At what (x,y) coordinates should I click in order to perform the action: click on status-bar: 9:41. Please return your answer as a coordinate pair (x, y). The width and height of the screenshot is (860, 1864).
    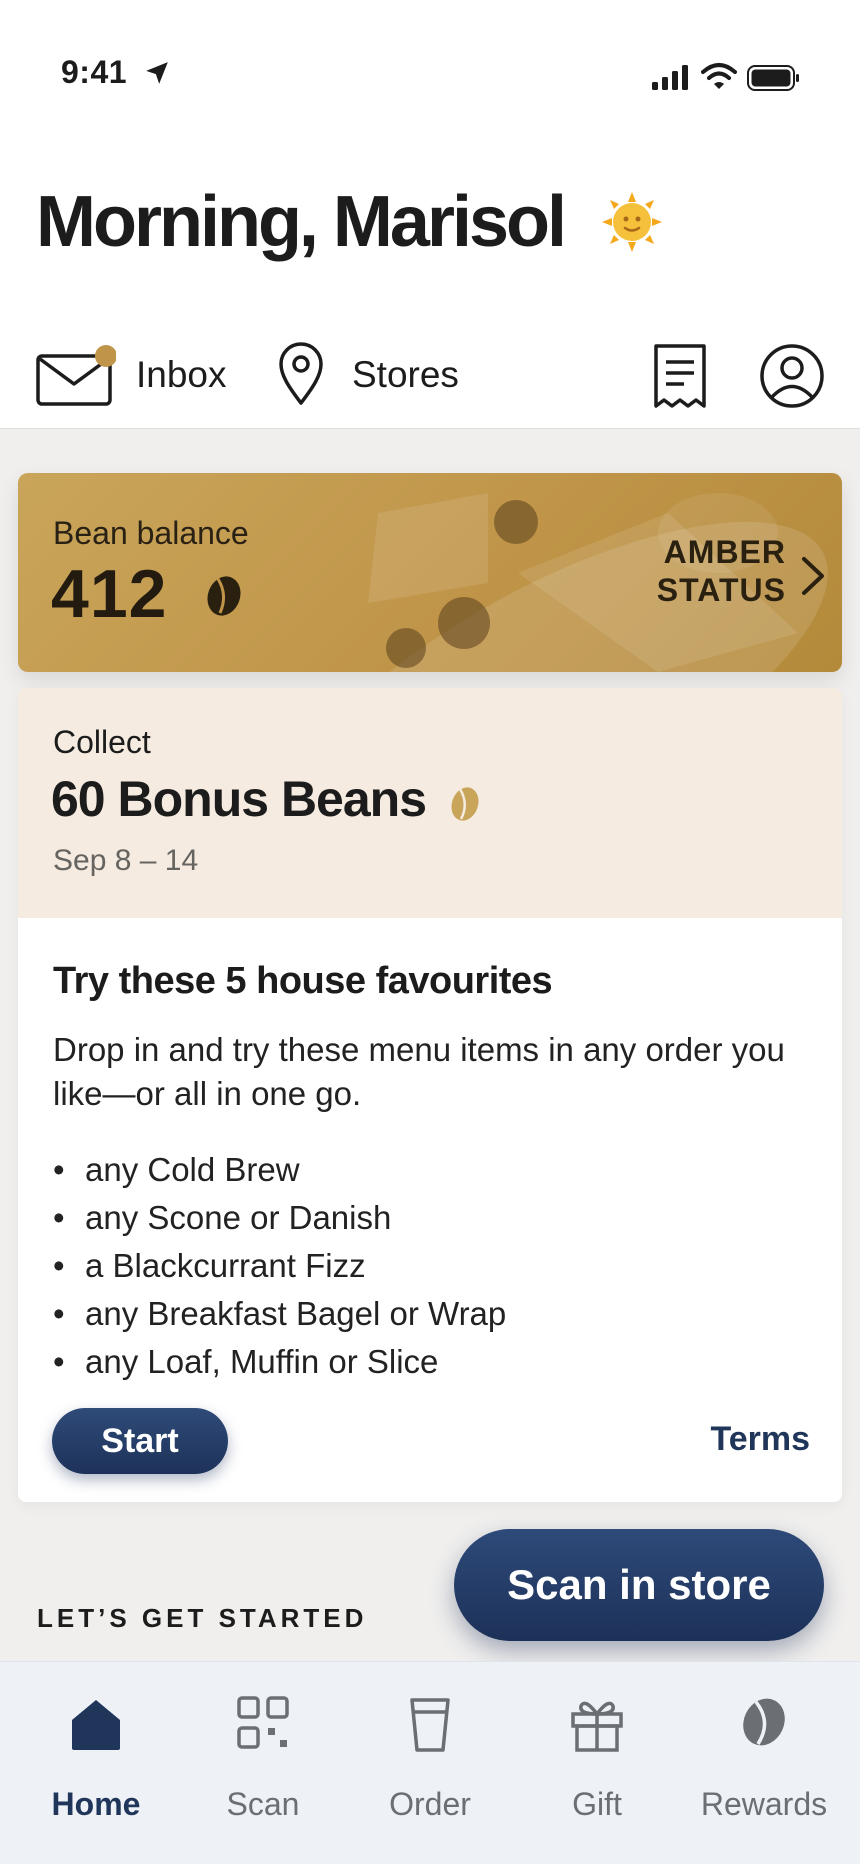
    Looking at the image, I should click on (430, 75).